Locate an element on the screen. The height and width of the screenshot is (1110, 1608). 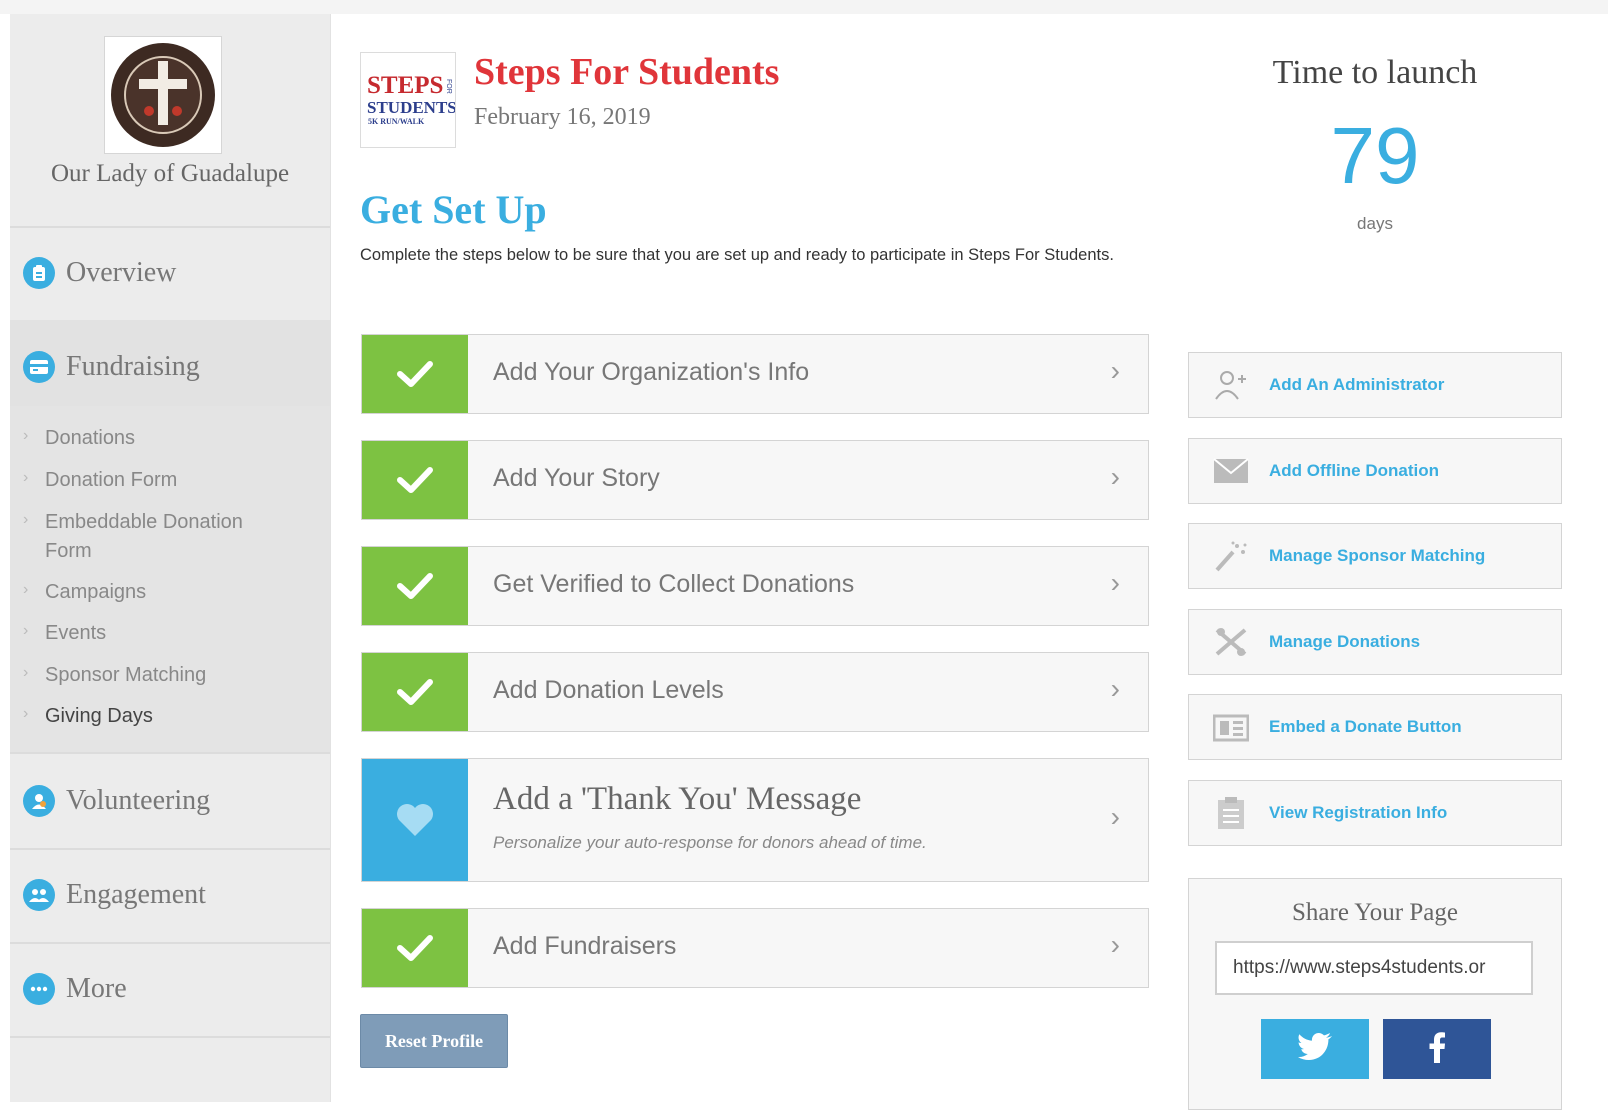
magic-wand-icon is located at coordinates (1231, 556).